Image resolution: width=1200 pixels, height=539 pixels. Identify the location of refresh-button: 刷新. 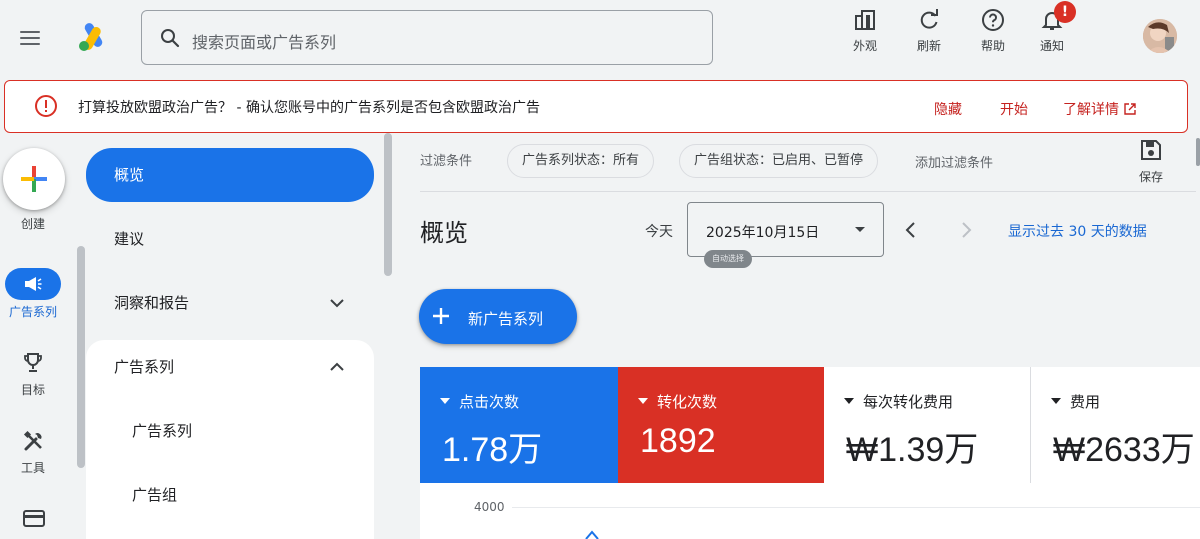
(929, 31).